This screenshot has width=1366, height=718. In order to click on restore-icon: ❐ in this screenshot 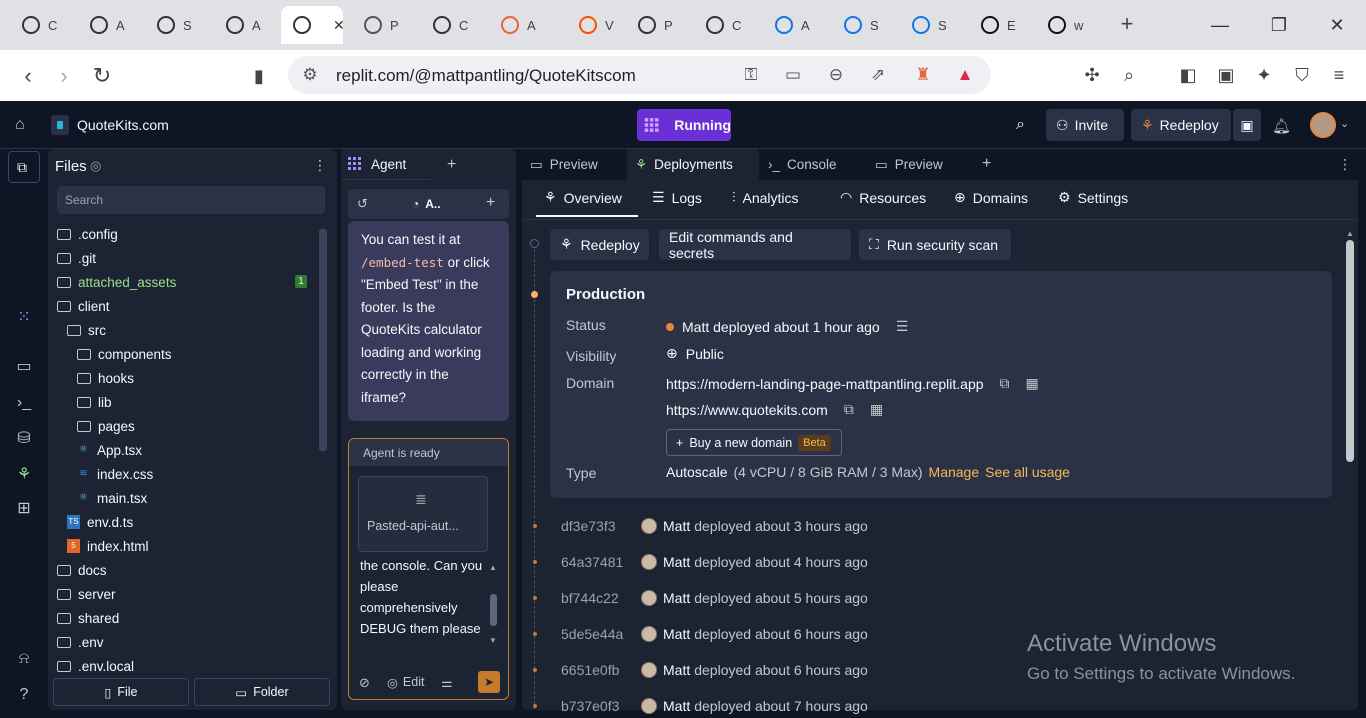, I will do `click(1279, 25)`.